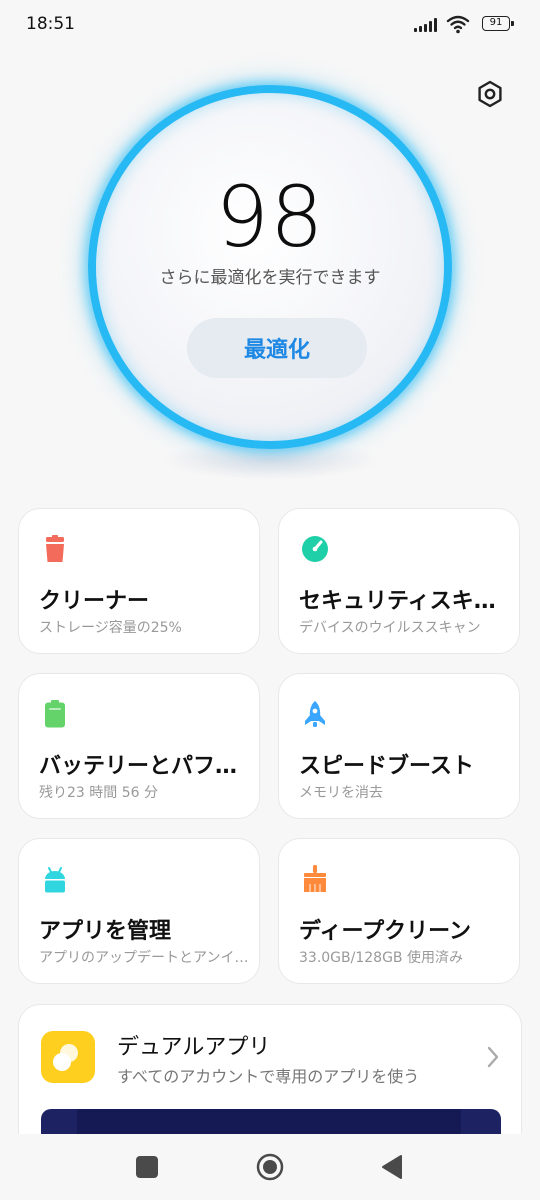 Image resolution: width=540 pixels, height=1200 pixels. Describe the element at coordinates (341, 793) in the screenshot. I see `card-subtitle: メモリを消去` at that location.